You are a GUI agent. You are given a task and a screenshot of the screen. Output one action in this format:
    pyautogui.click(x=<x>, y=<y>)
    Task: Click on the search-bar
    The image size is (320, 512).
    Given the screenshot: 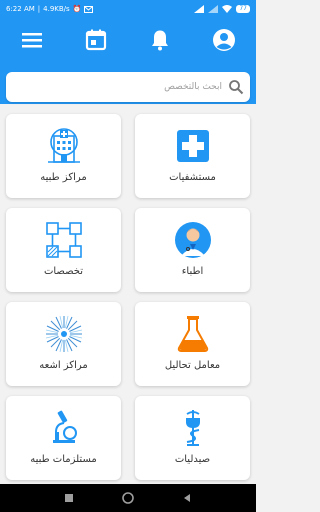 What is the action you would take?
    pyautogui.click(x=128, y=87)
    